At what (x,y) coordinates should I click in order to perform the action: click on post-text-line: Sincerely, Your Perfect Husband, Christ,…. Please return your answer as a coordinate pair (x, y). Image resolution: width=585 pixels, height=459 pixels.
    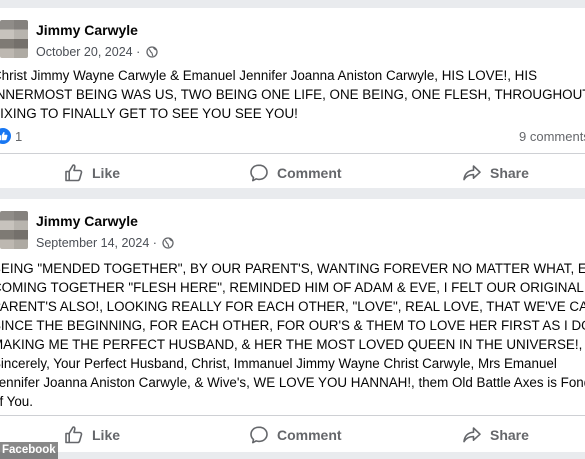
    Looking at the image, I should click on (278, 363).